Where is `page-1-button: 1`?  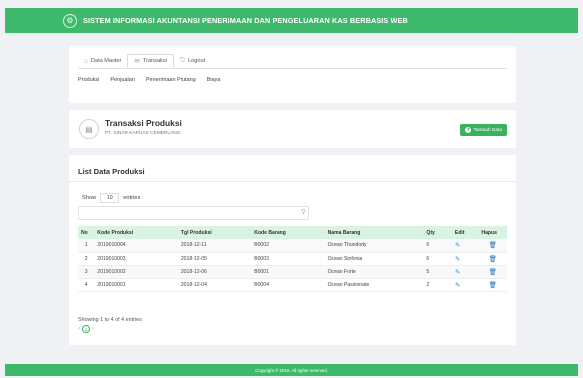 page-1-button: 1 is located at coordinates (86, 329).